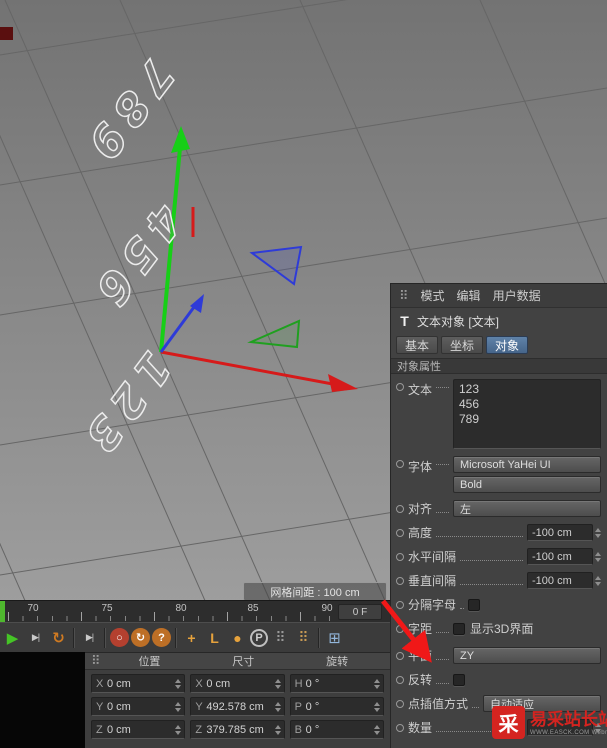 The image size is (607, 748). Describe the element at coordinates (105, 637) in the screenshot. I see `toolbar-separator` at that location.